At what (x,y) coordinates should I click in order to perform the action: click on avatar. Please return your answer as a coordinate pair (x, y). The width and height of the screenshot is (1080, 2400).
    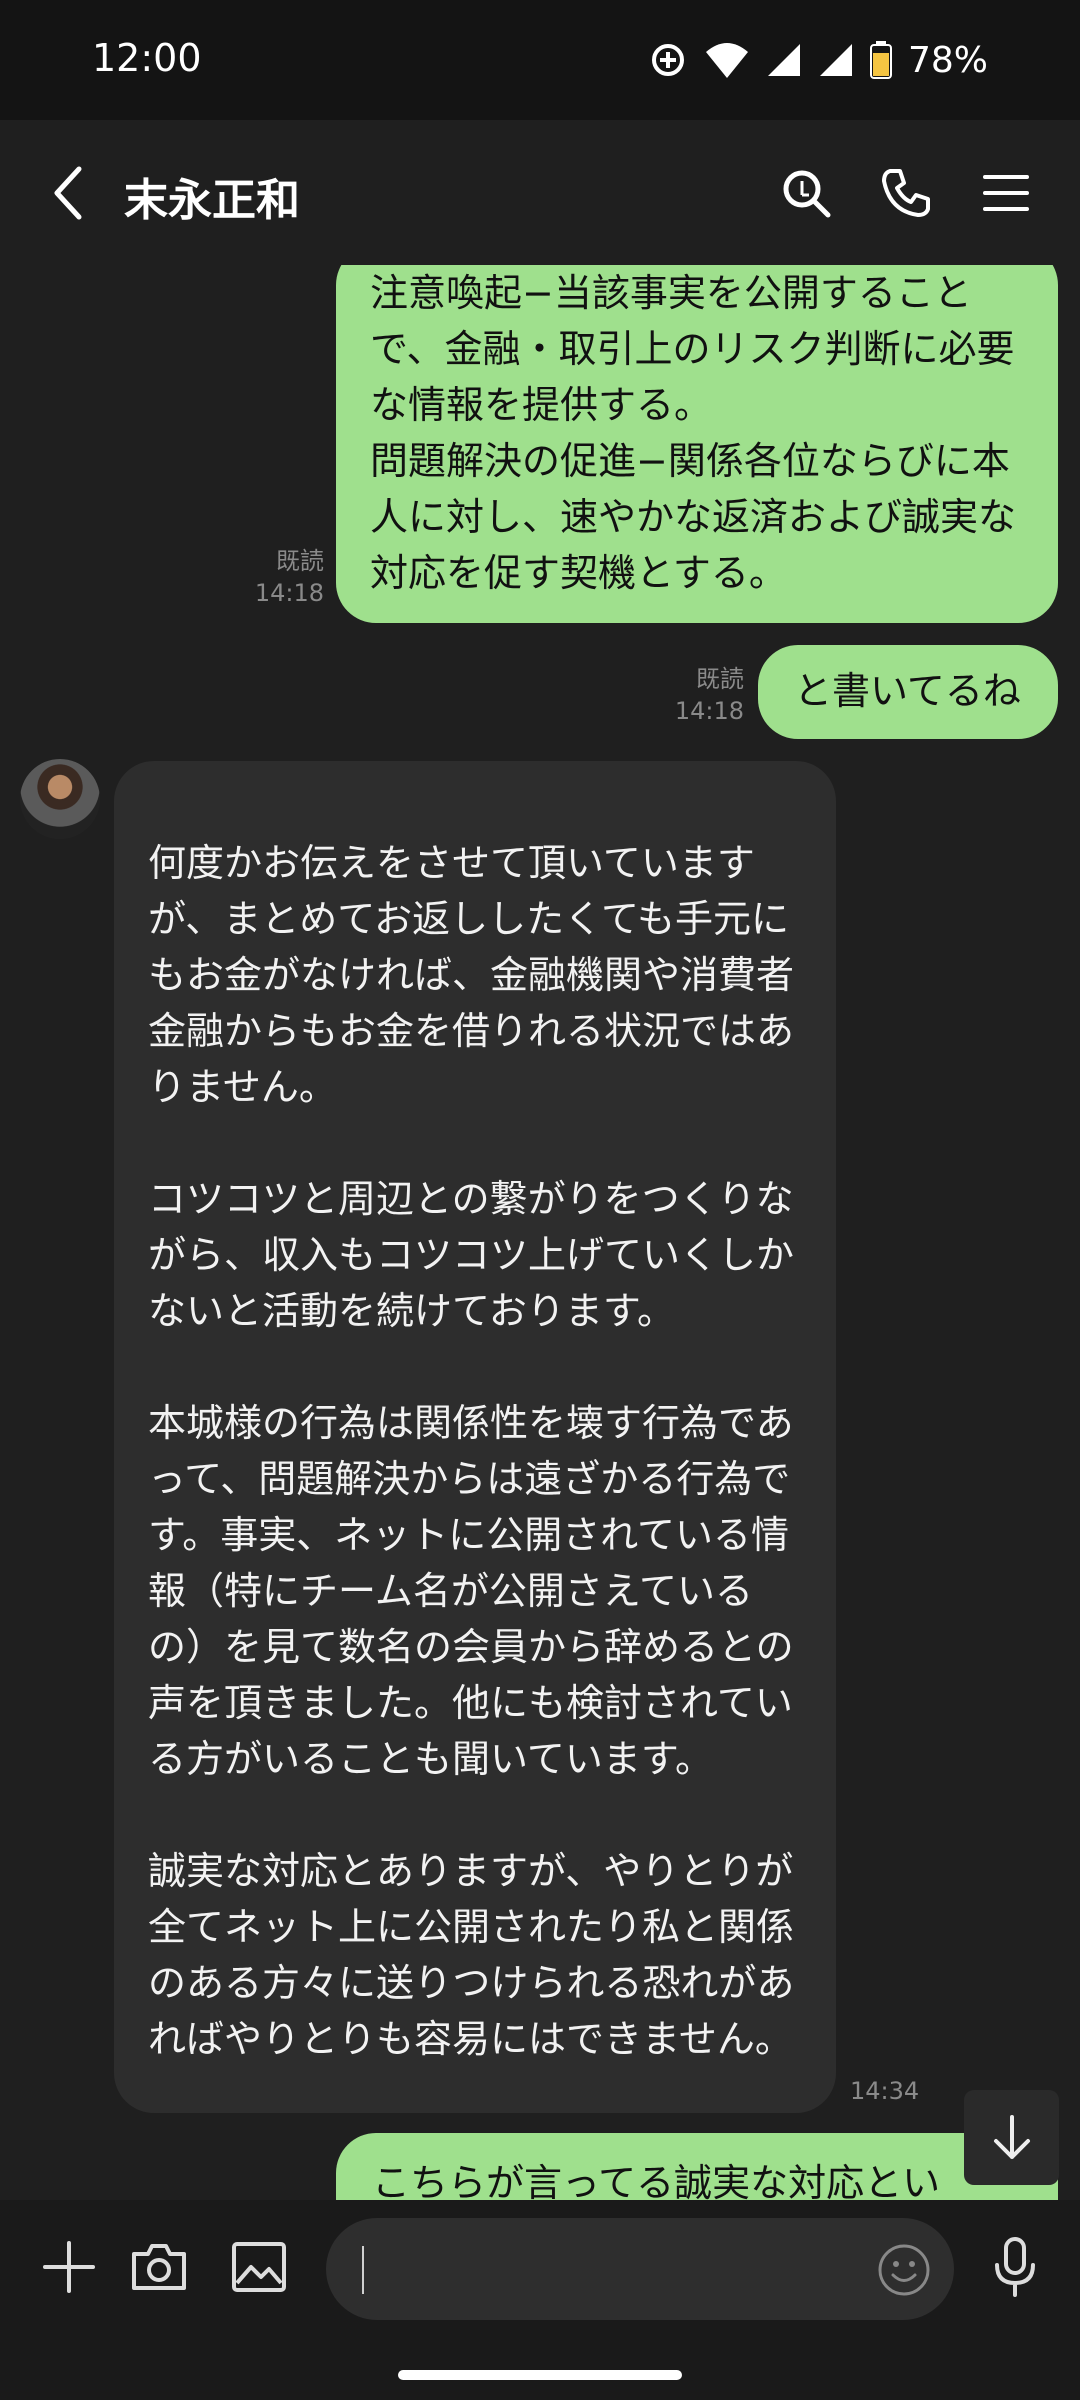
    Looking at the image, I should click on (60, 799).